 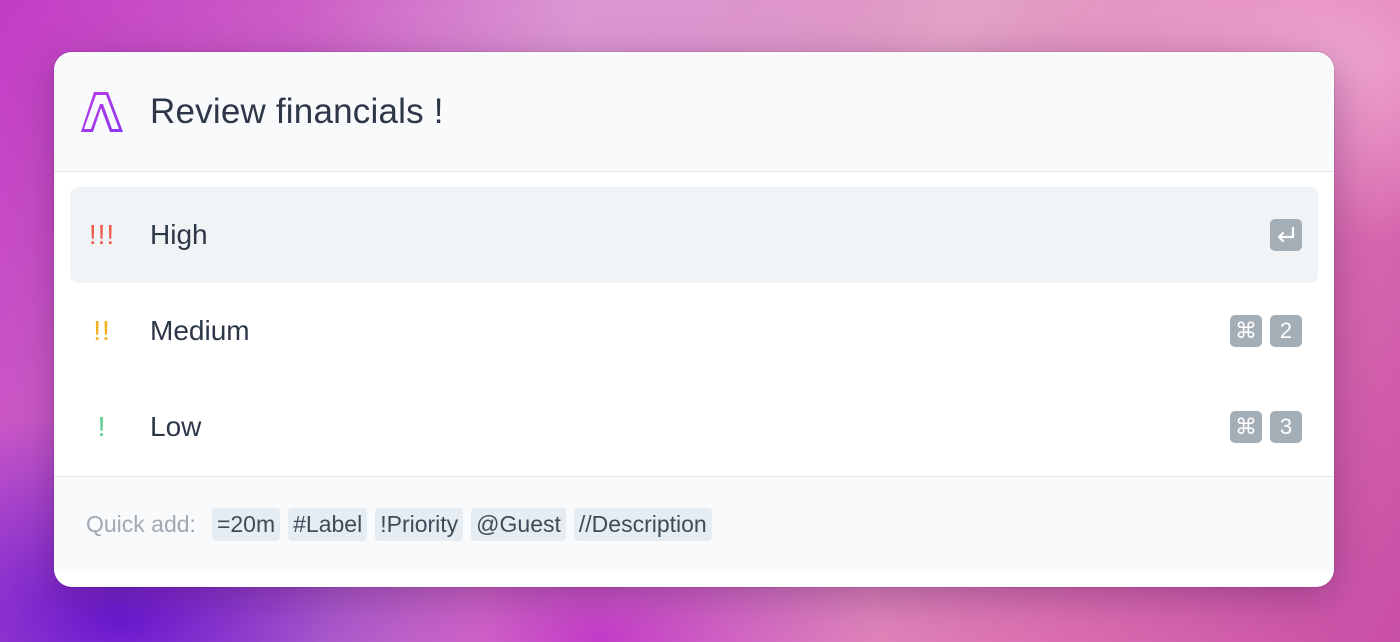 I want to click on shortcut-key-2: 2, so click(x=1286, y=331).